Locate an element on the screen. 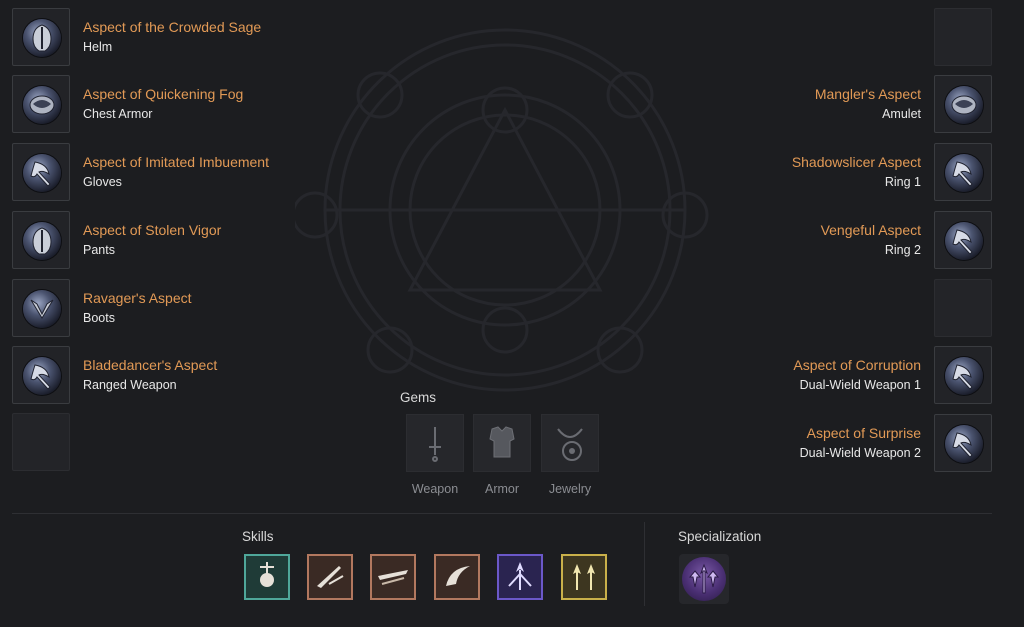 This screenshot has height=627, width=1024. armor-gem-slot is located at coordinates (502, 443).